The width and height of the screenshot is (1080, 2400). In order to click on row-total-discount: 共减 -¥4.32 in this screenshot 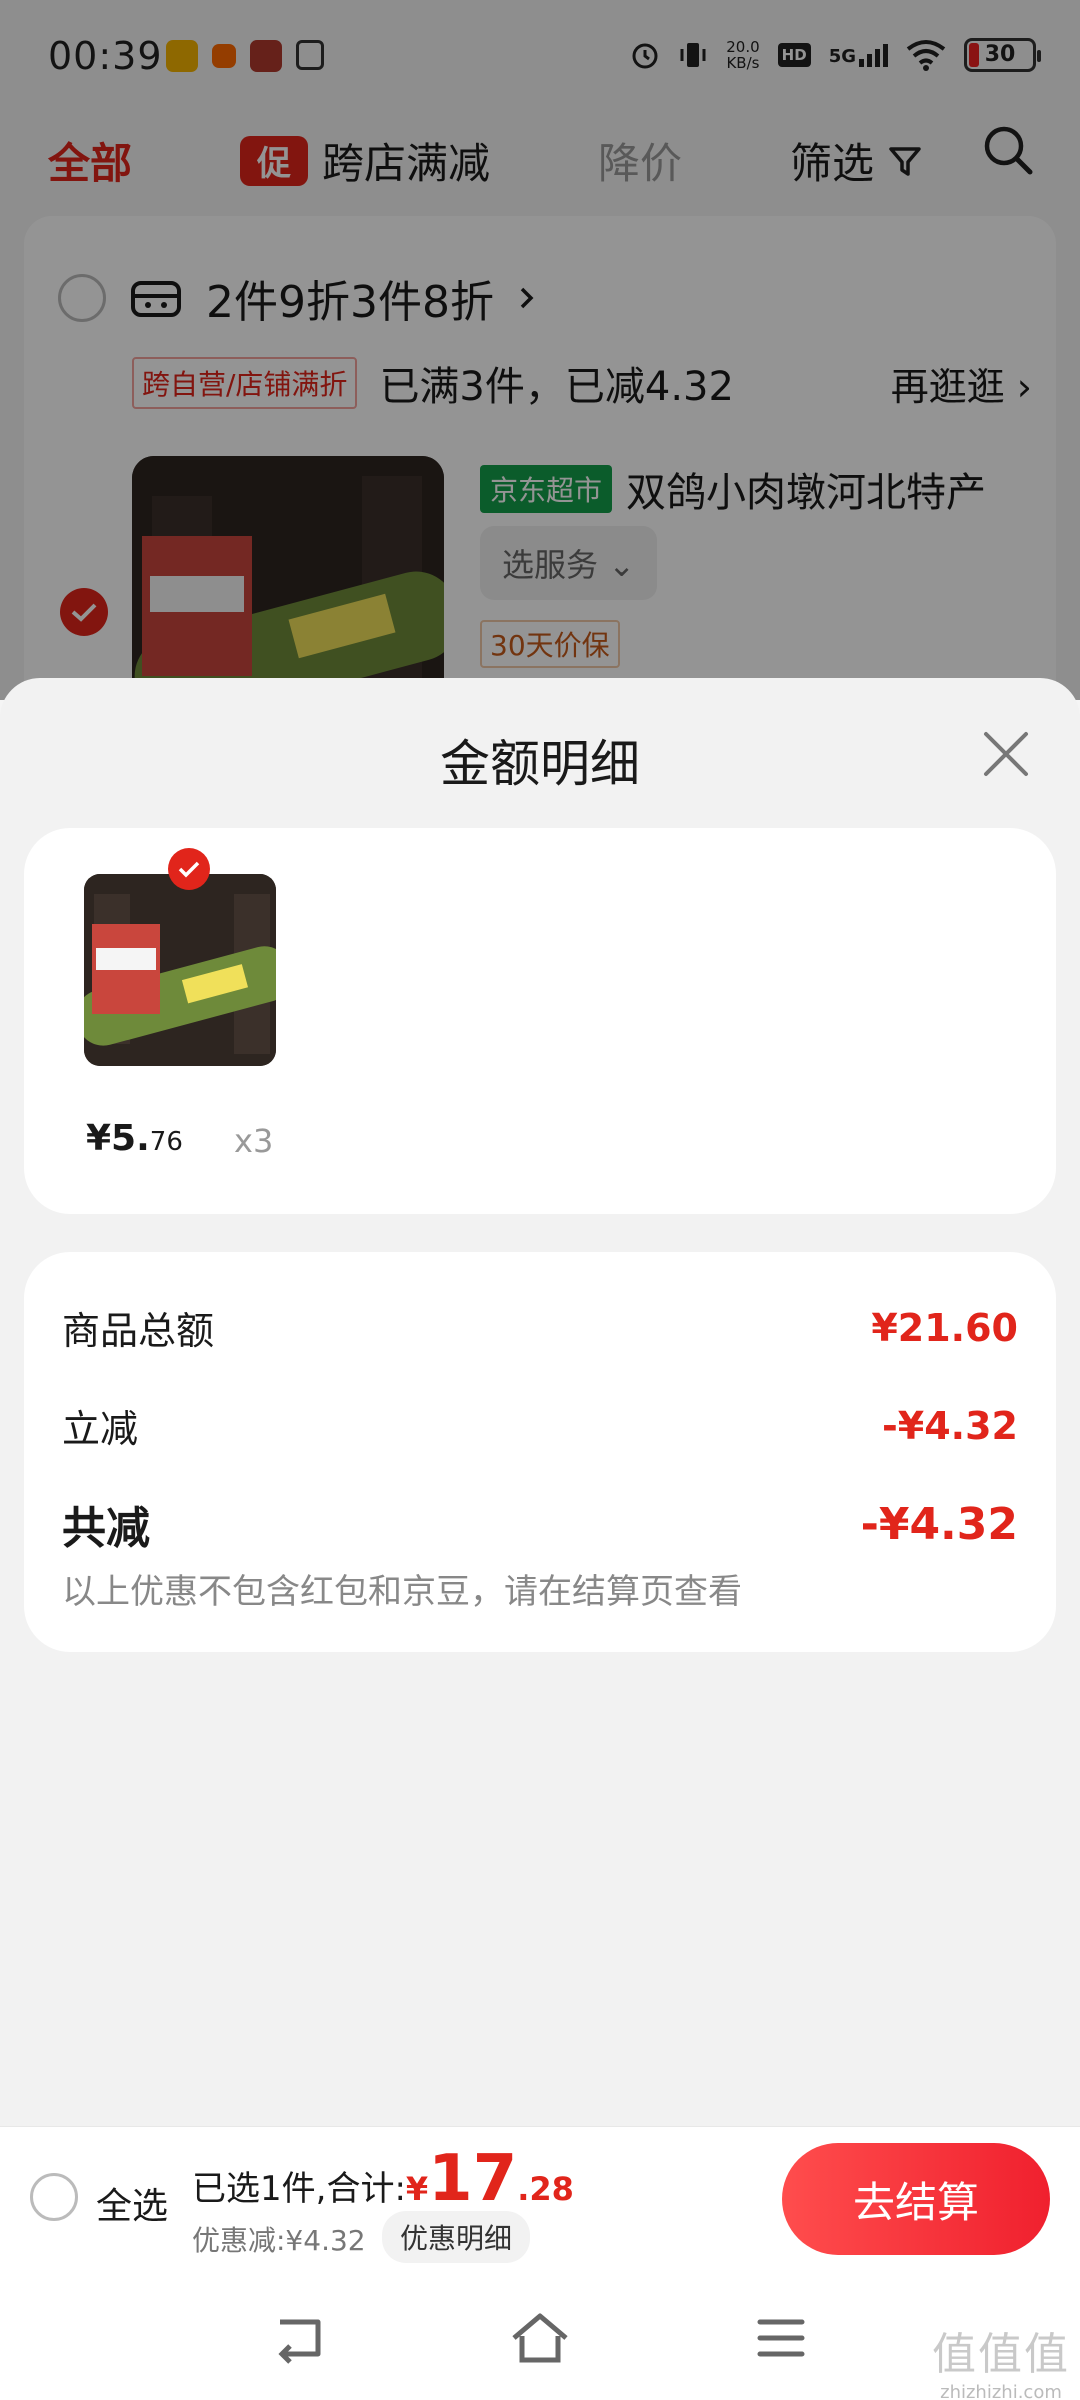, I will do `click(540, 1524)`.